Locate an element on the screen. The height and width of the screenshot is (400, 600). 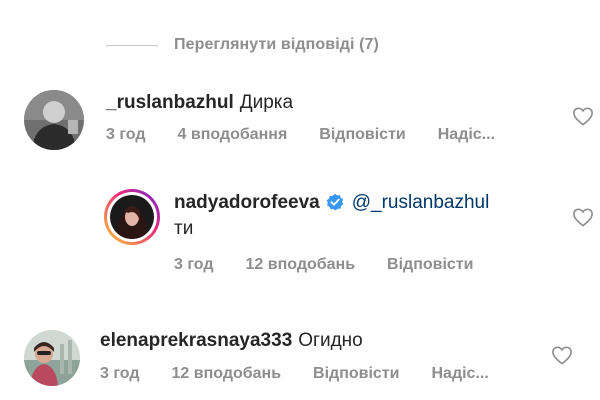
comment-2: nadyadorofeeva @_ruslanbazhul is located at coordinates (331, 203).